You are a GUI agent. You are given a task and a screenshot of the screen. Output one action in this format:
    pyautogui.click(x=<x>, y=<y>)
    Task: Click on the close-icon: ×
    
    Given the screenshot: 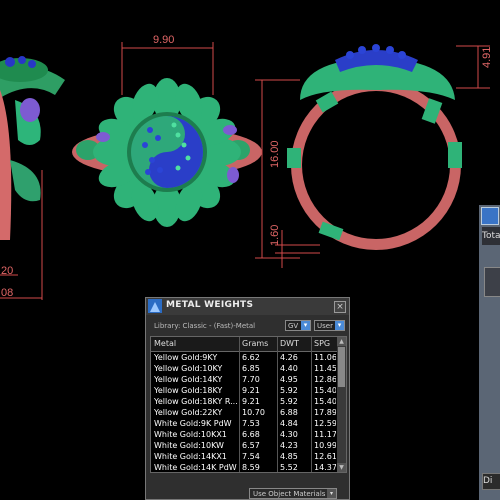 What is the action you would take?
    pyautogui.click(x=340, y=307)
    